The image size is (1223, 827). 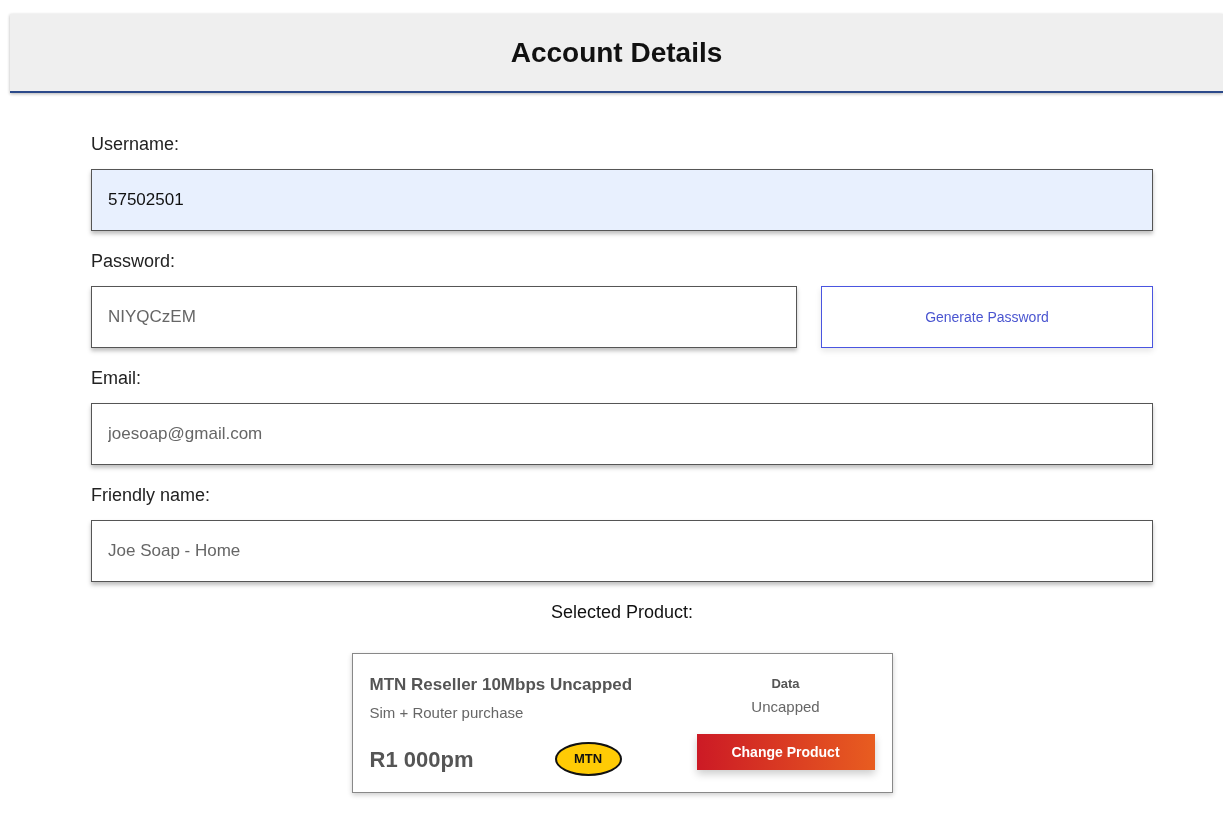 I want to click on product-name: MTN Reseller 10Mbps Uncapped, so click(x=501, y=685).